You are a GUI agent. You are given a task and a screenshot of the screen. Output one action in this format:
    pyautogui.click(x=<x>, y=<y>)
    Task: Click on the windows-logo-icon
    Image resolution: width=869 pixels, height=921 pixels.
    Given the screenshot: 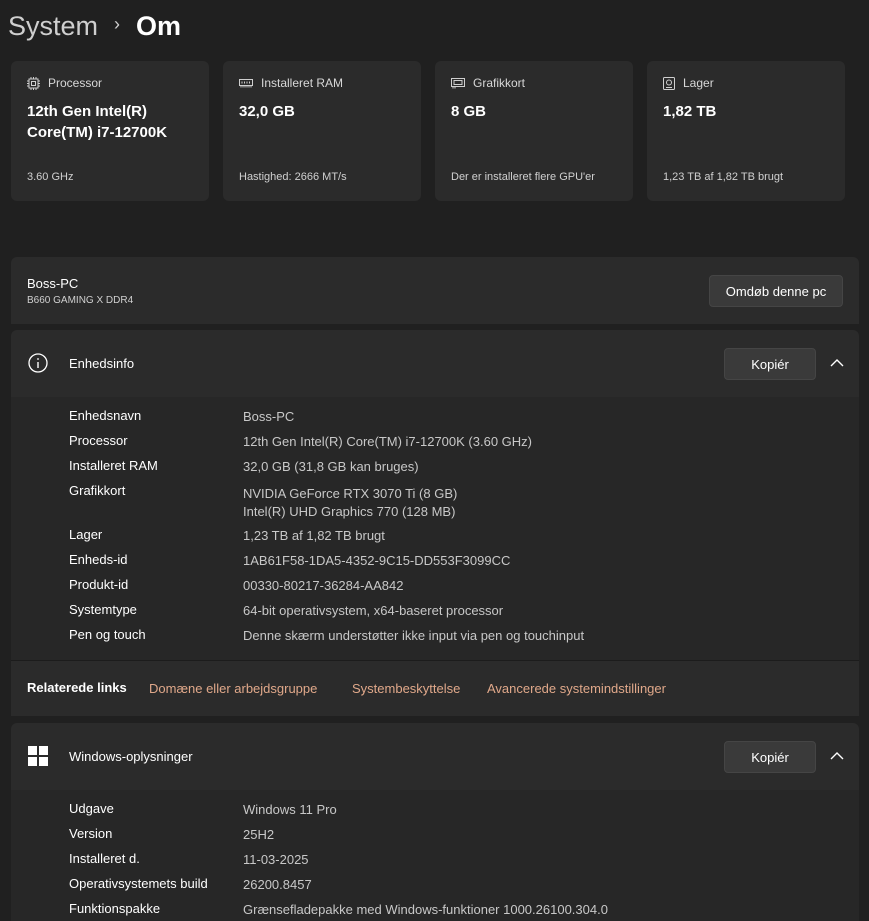 What is the action you would take?
    pyautogui.click(x=38, y=756)
    